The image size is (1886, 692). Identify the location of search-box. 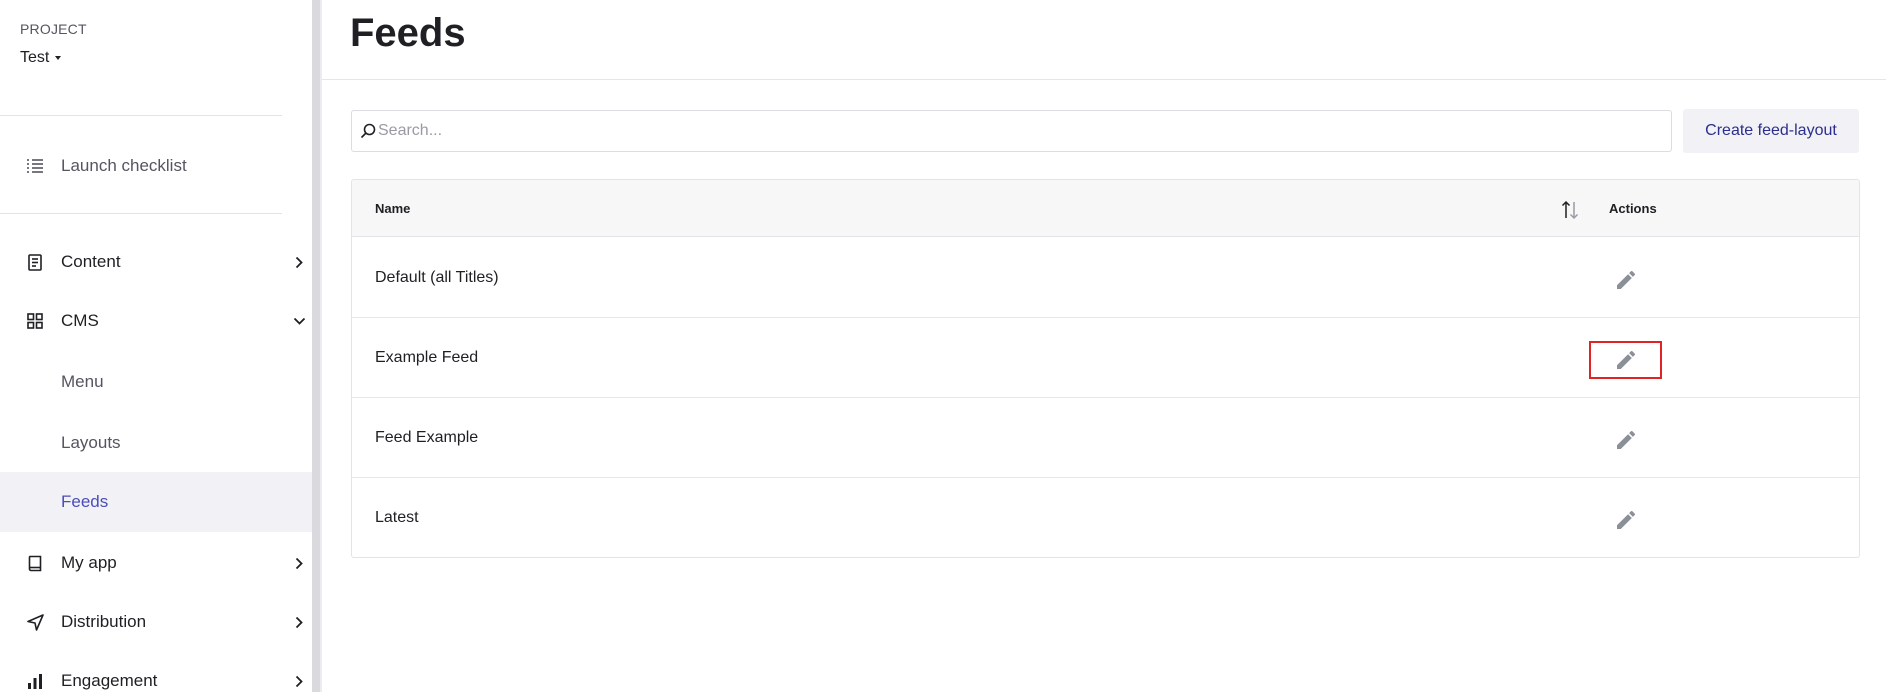
(1011, 131).